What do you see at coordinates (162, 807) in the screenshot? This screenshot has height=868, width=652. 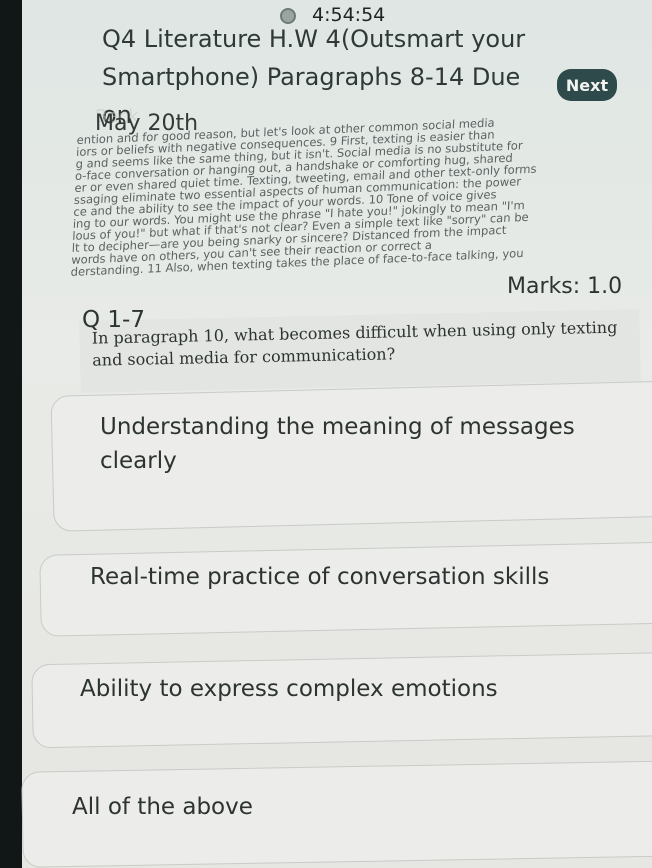 I see `answer-option-4-label: All of the above` at bounding box center [162, 807].